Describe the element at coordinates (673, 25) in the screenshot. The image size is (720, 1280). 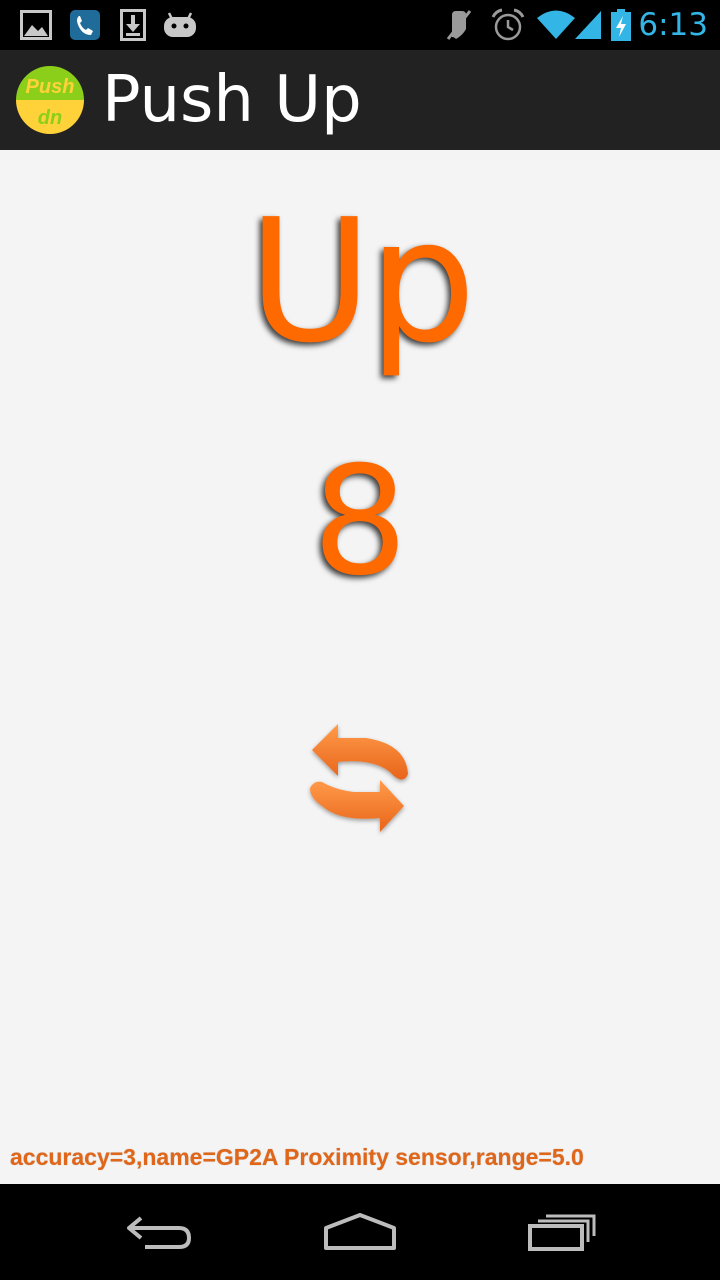
I see `clock-time: 6:13` at that location.